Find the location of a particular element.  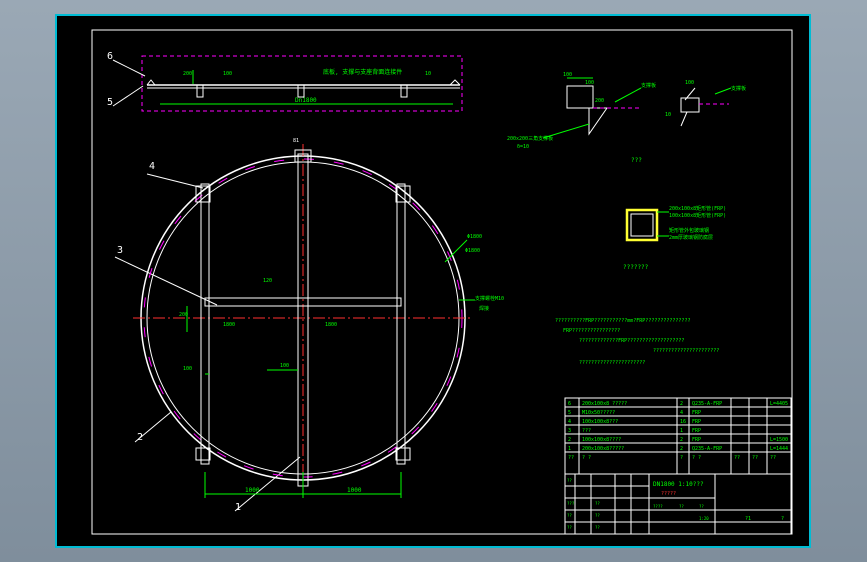

bom-cell: L=1500 is located at coordinates (779, 440).